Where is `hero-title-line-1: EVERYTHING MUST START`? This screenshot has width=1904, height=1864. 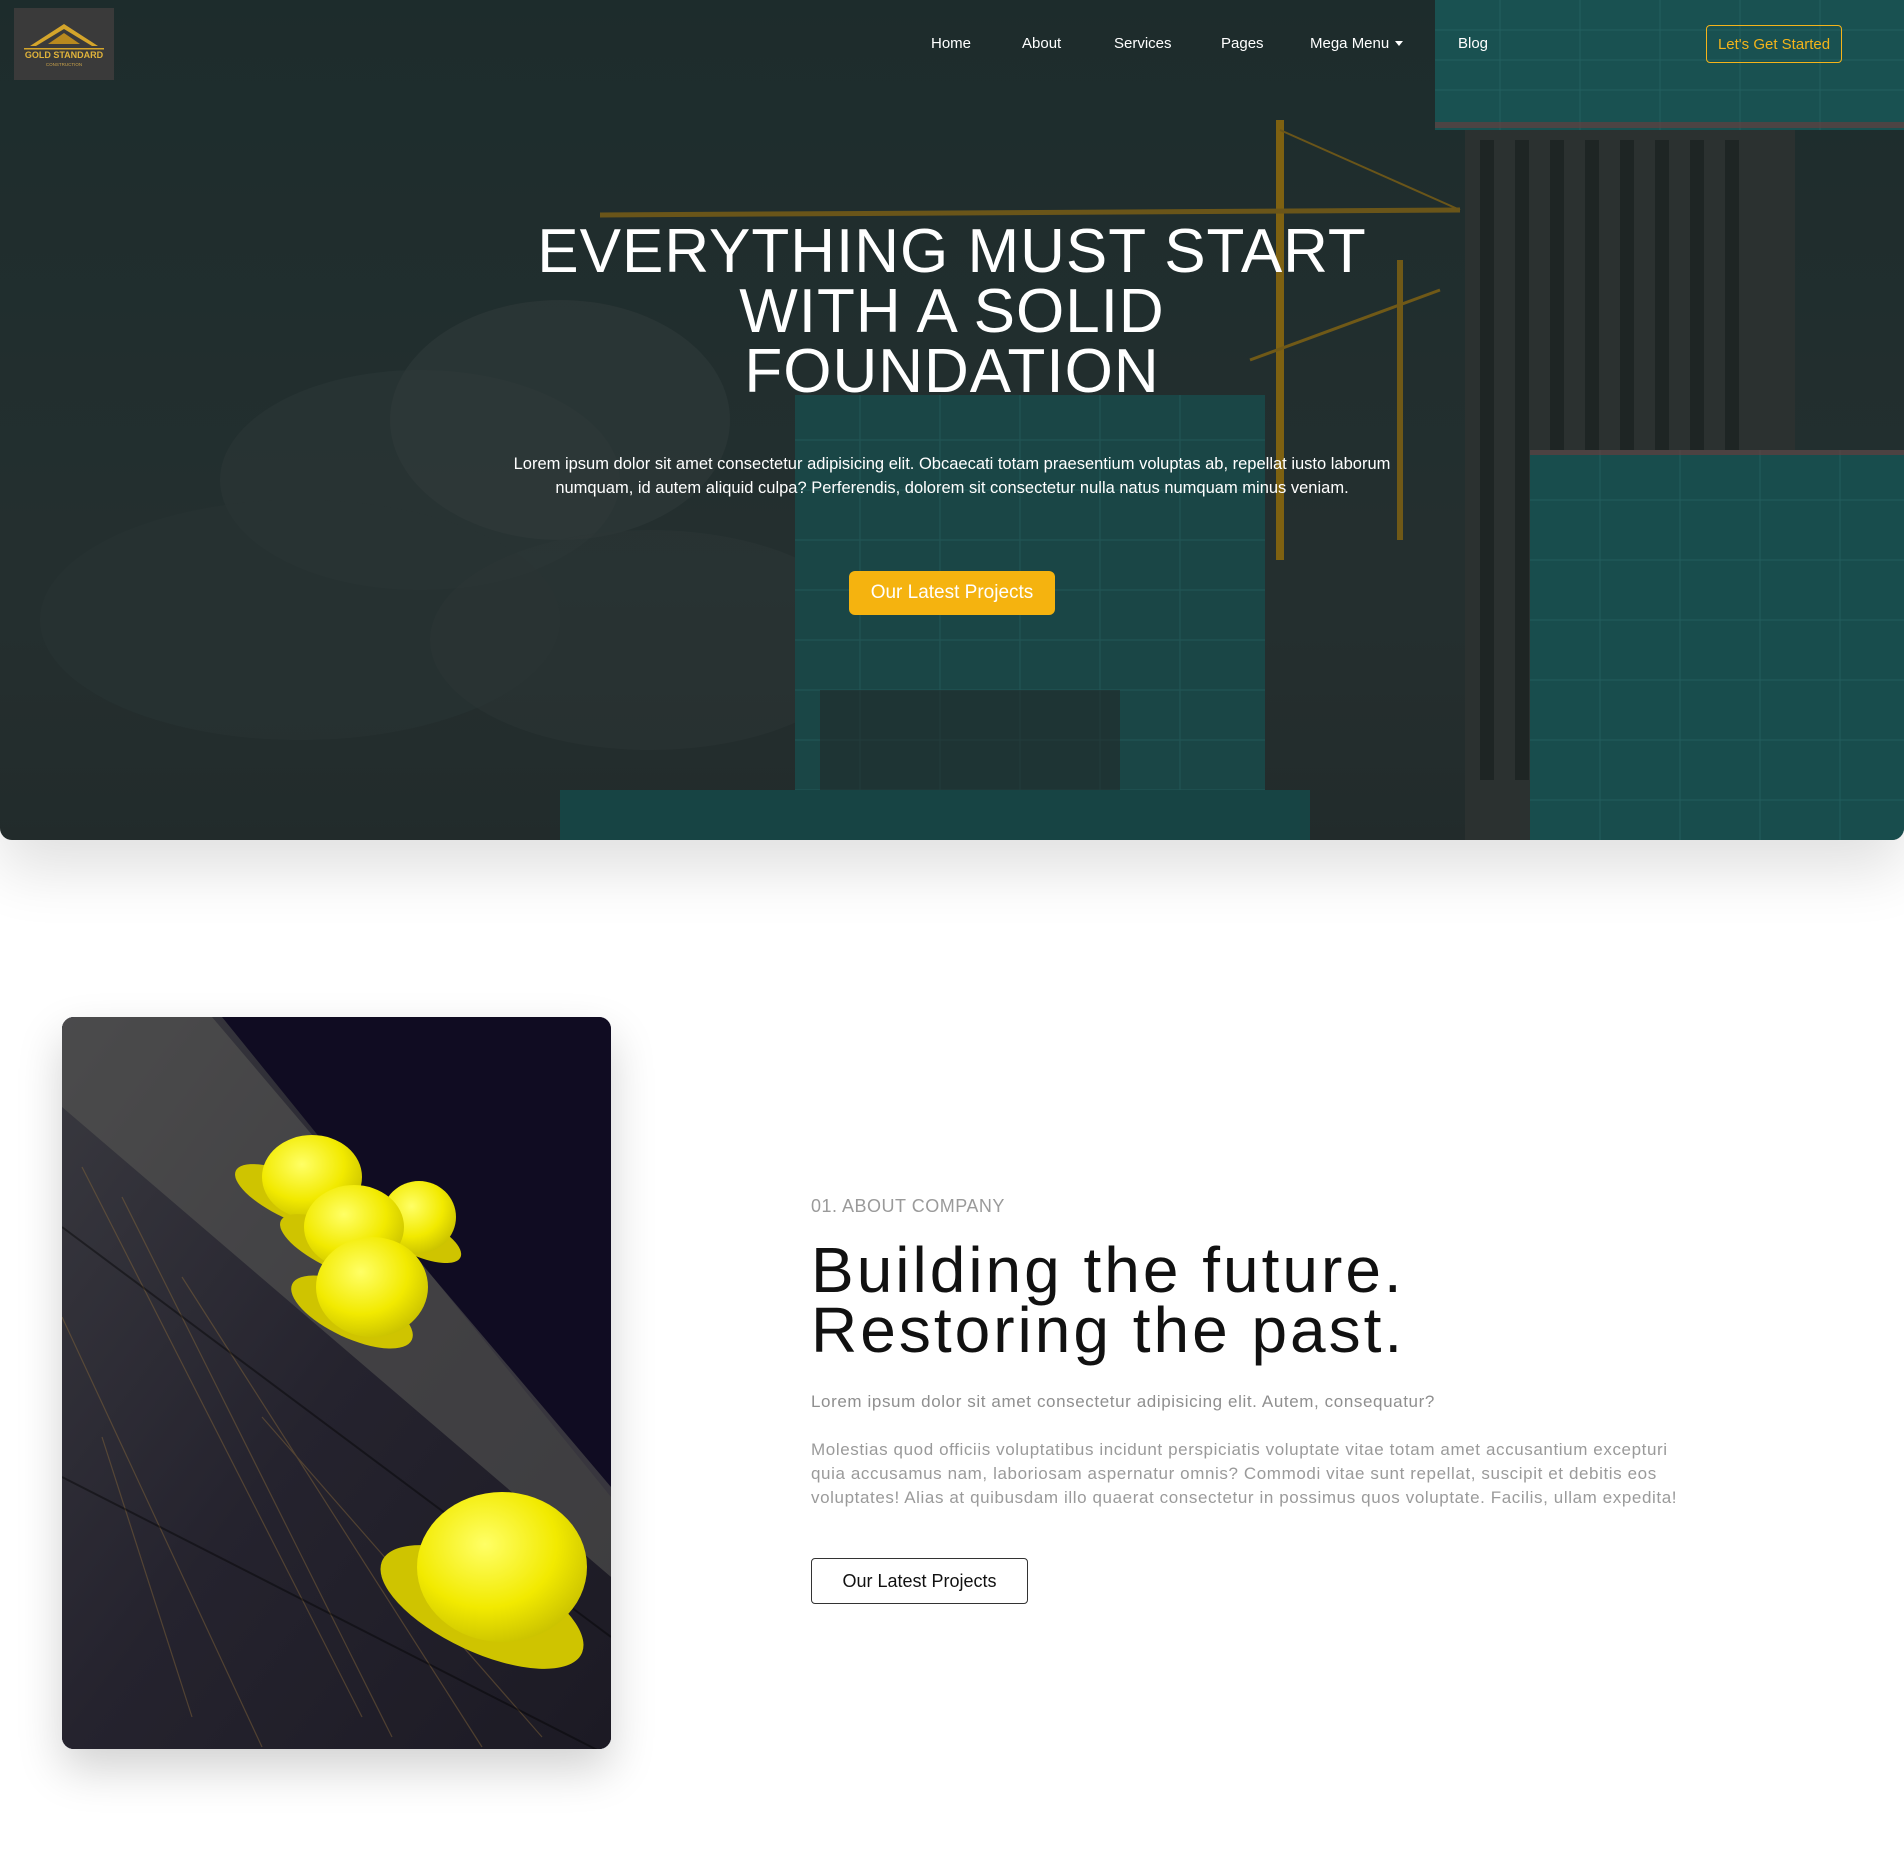 hero-title-line-1: EVERYTHING MUST START is located at coordinates (952, 251).